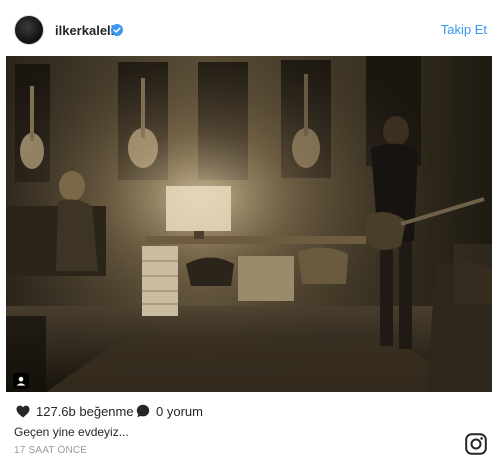 This screenshot has height=462, width=498. What do you see at coordinates (179, 411) in the screenshot?
I see `comments-count: 0 yorum` at bounding box center [179, 411].